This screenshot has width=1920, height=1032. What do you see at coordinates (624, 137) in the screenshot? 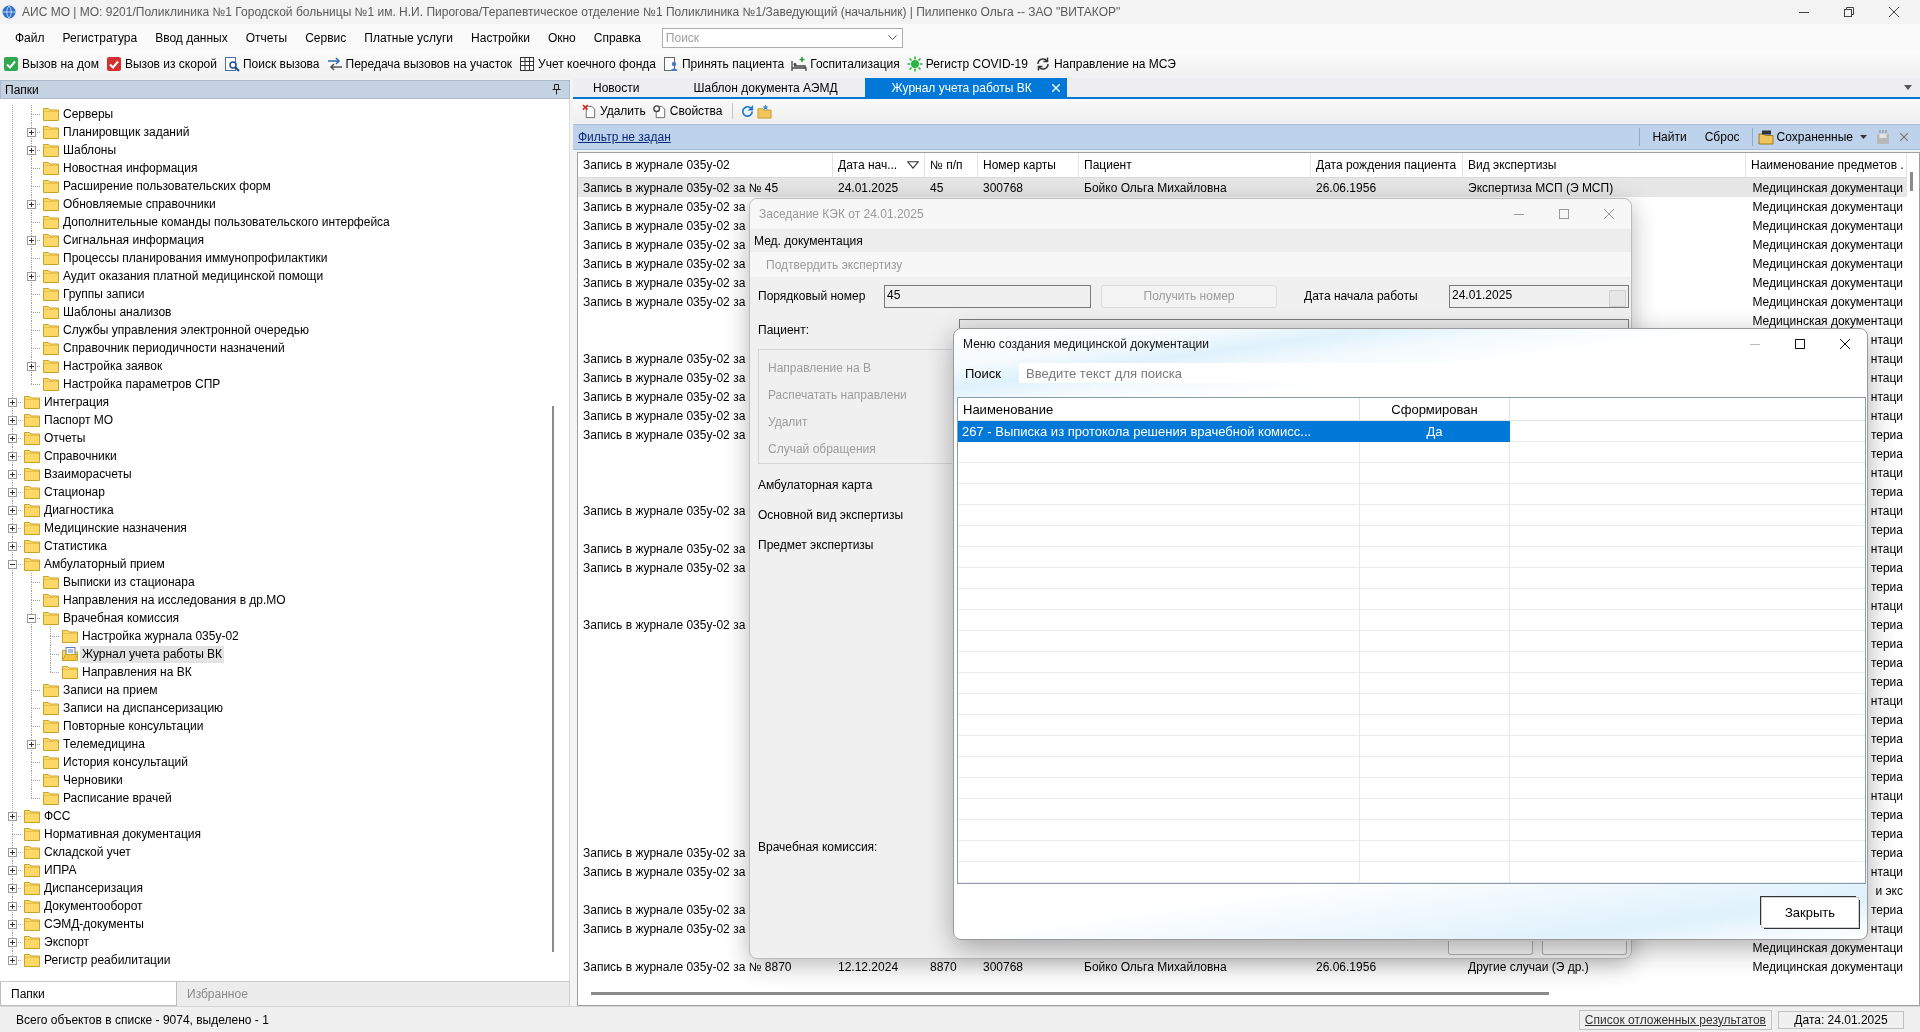
I see `filter-link: Фильтр не задан` at bounding box center [624, 137].